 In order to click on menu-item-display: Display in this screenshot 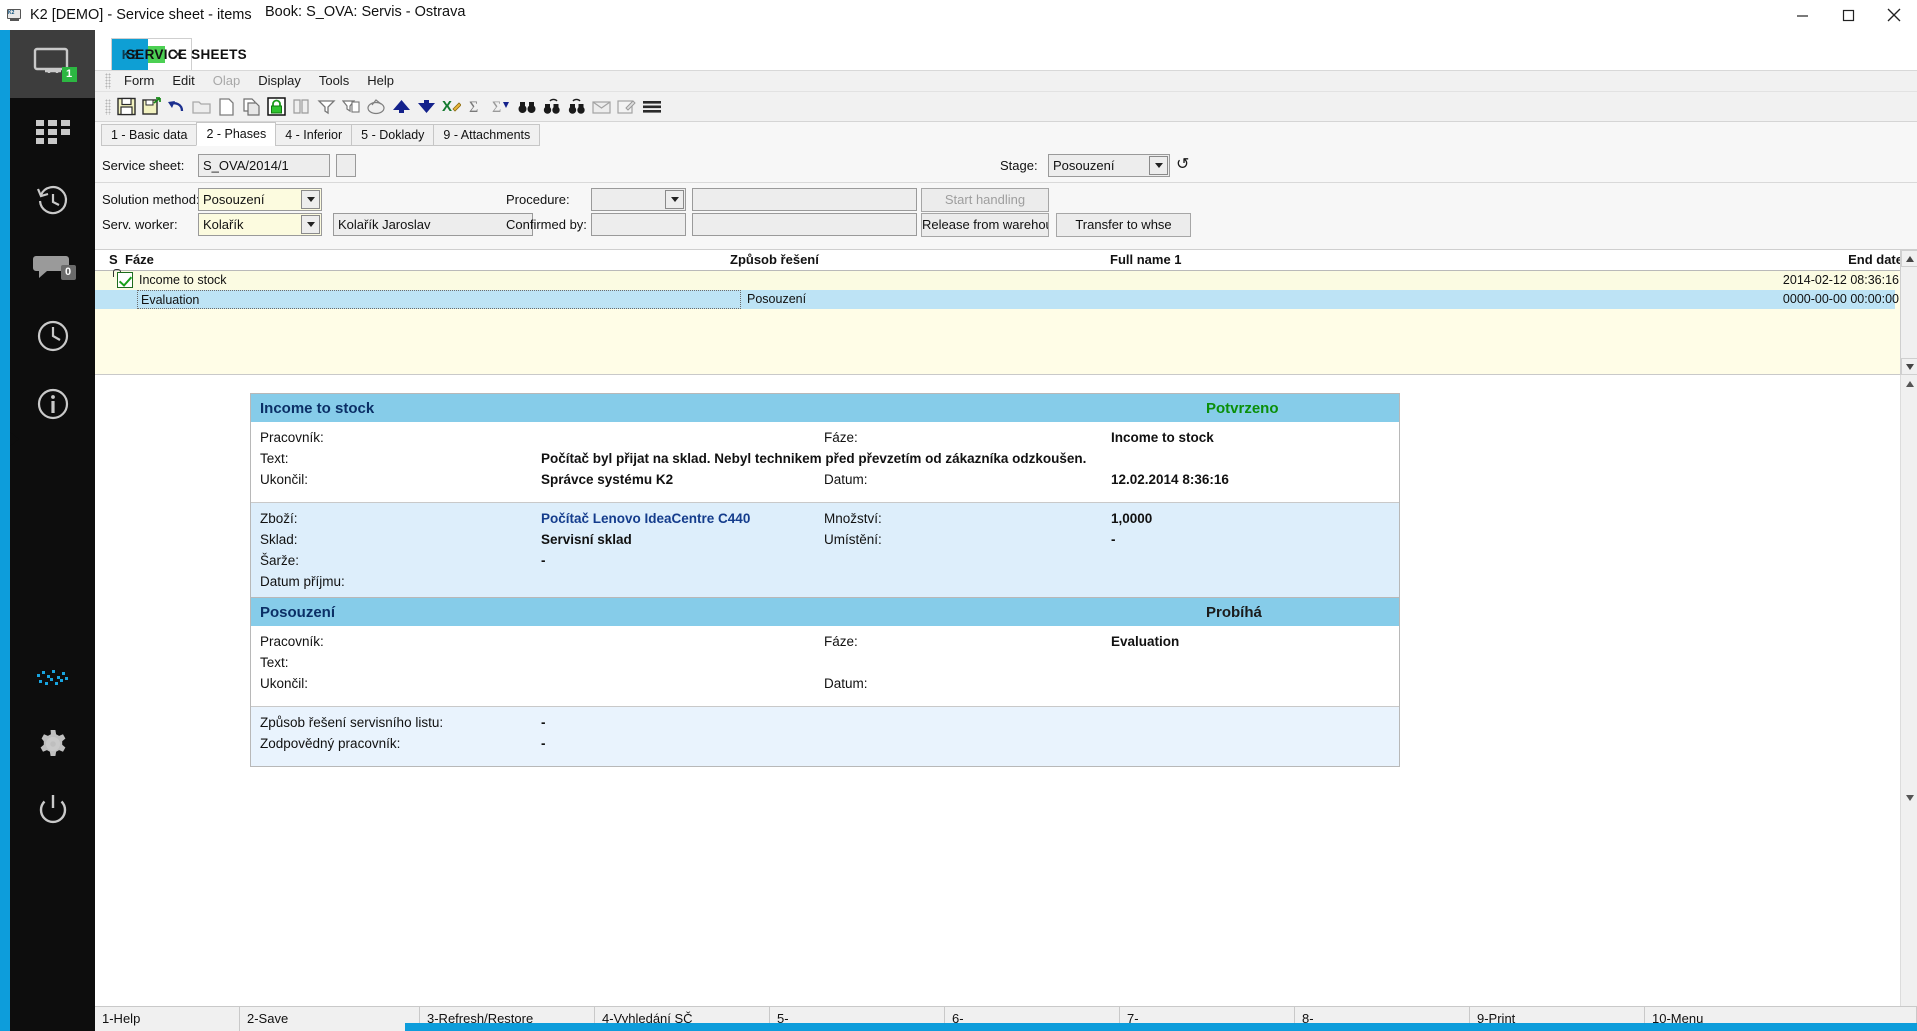, I will do `click(279, 81)`.